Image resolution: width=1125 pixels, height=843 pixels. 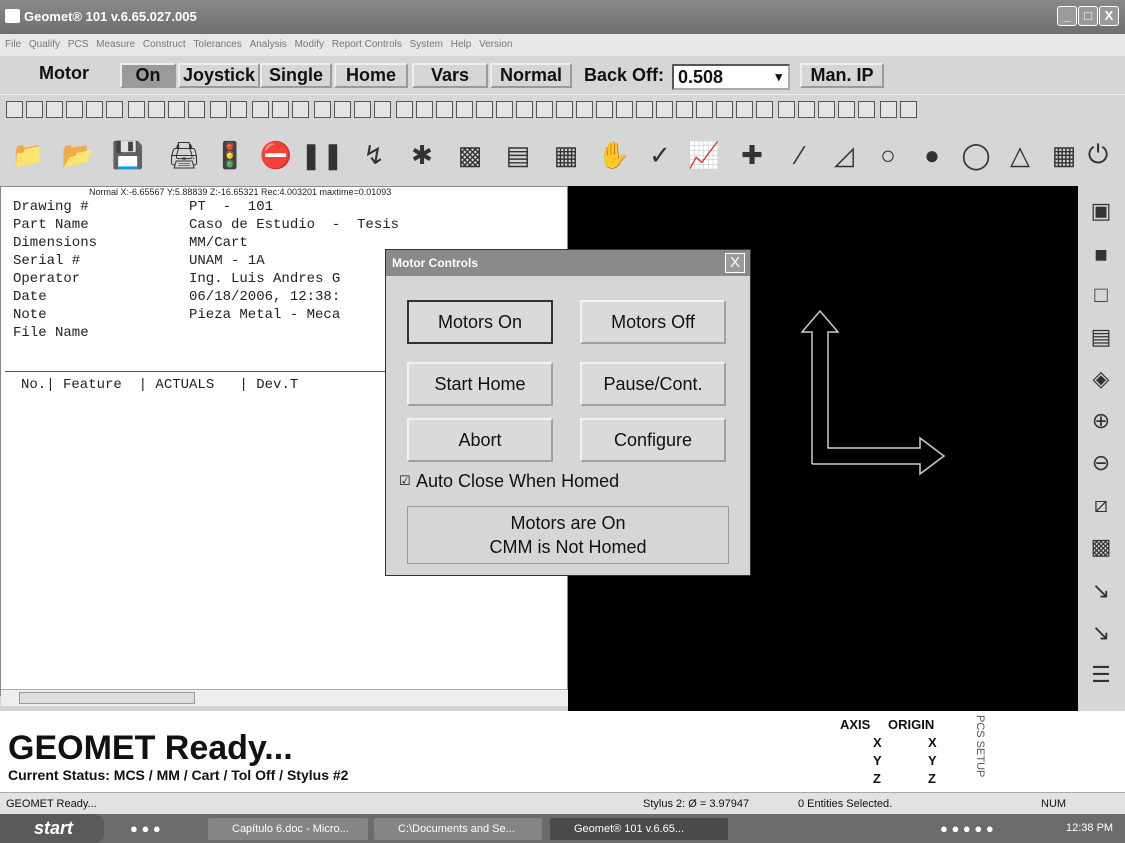 What do you see at coordinates (470, 155) in the screenshot?
I see `eraser-icon: ▩` at bounding box center [470, 155].